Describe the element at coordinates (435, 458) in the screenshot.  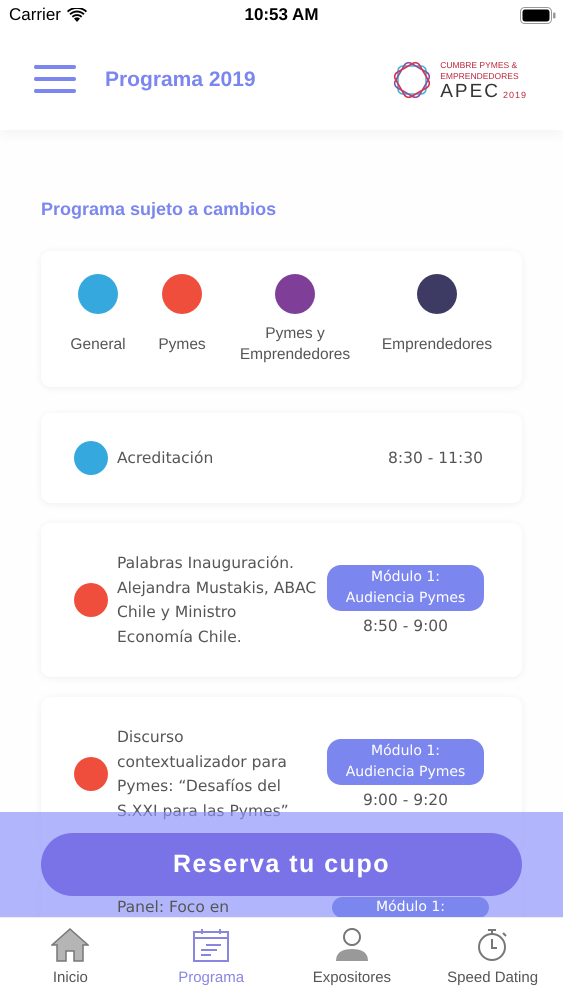
I see `session-time: 8:30 - 11:30` at that location.